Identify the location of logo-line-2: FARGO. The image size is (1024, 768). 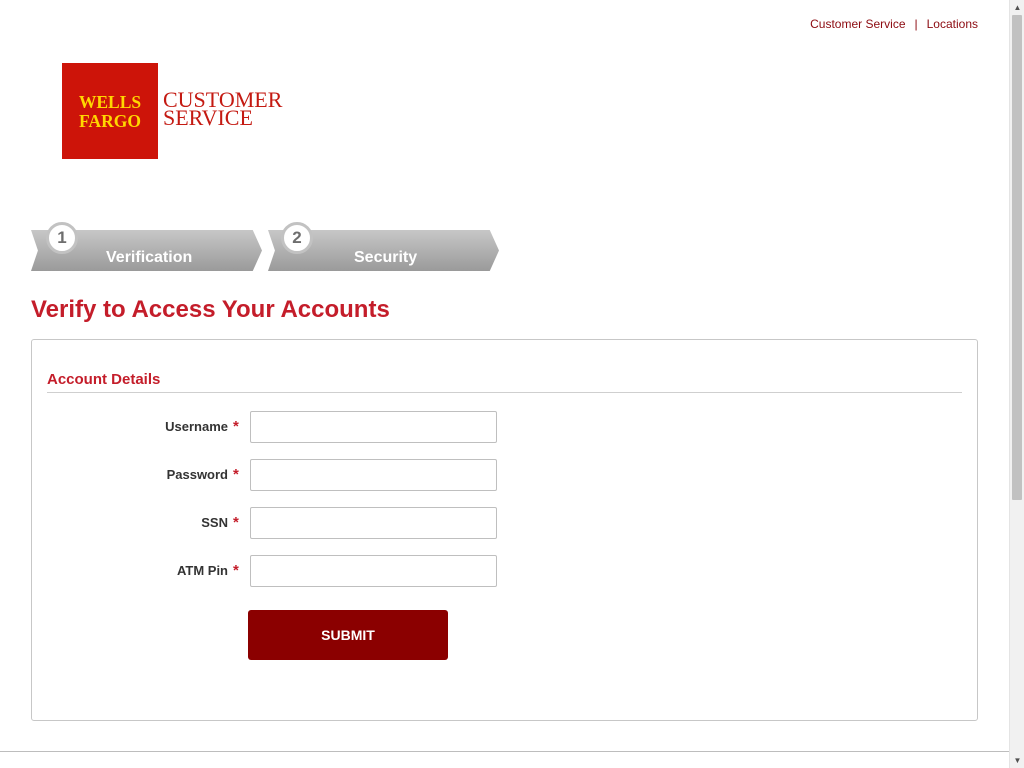
(110, 121).